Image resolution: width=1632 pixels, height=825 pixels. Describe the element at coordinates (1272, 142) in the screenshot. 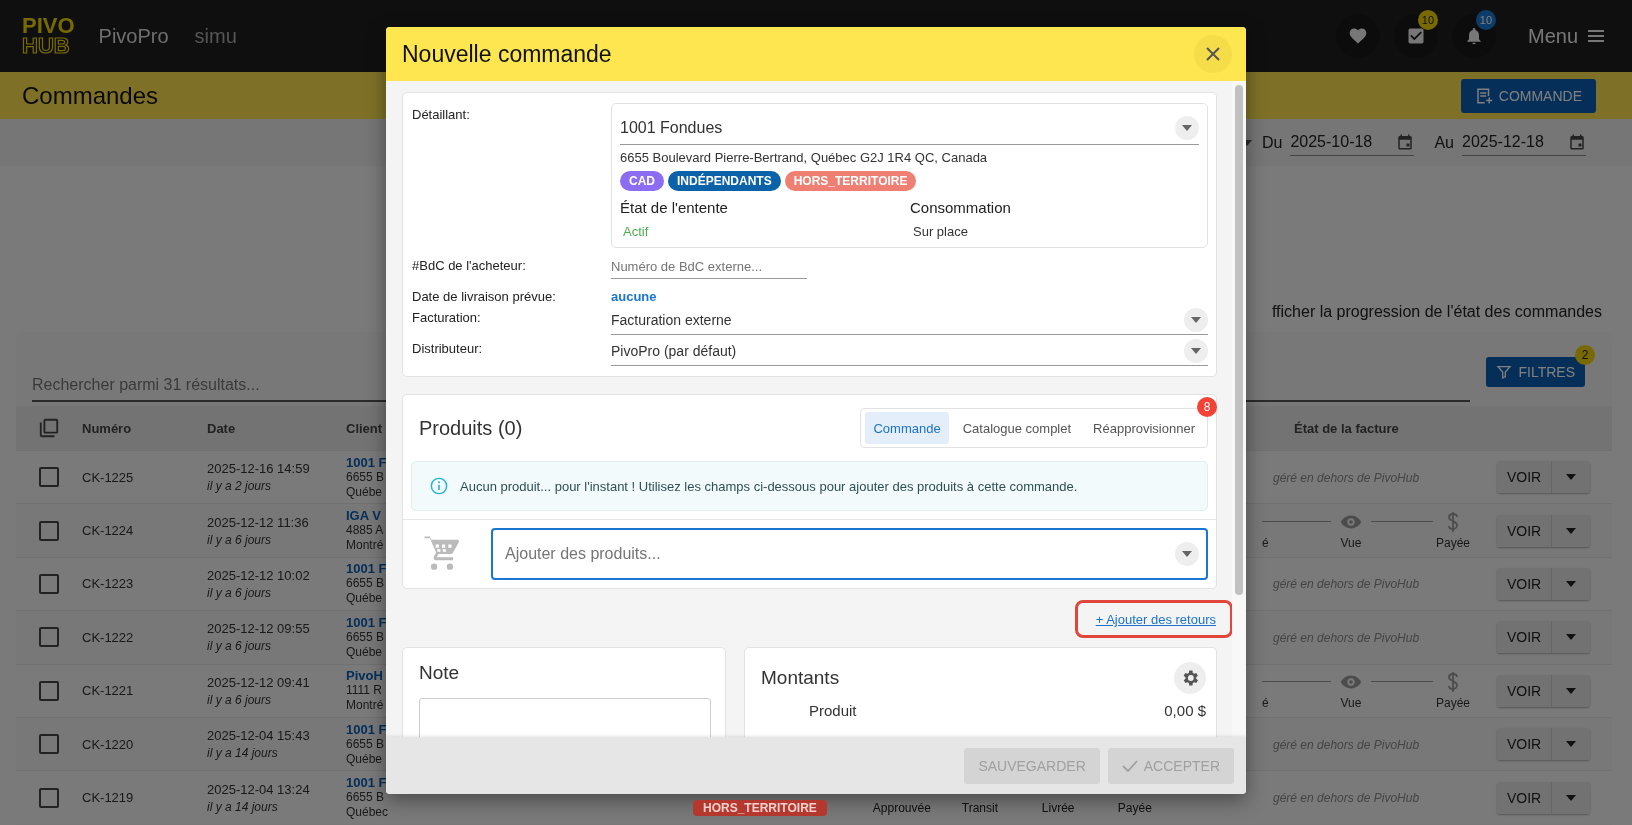

I see `date-label: Du` at that location.